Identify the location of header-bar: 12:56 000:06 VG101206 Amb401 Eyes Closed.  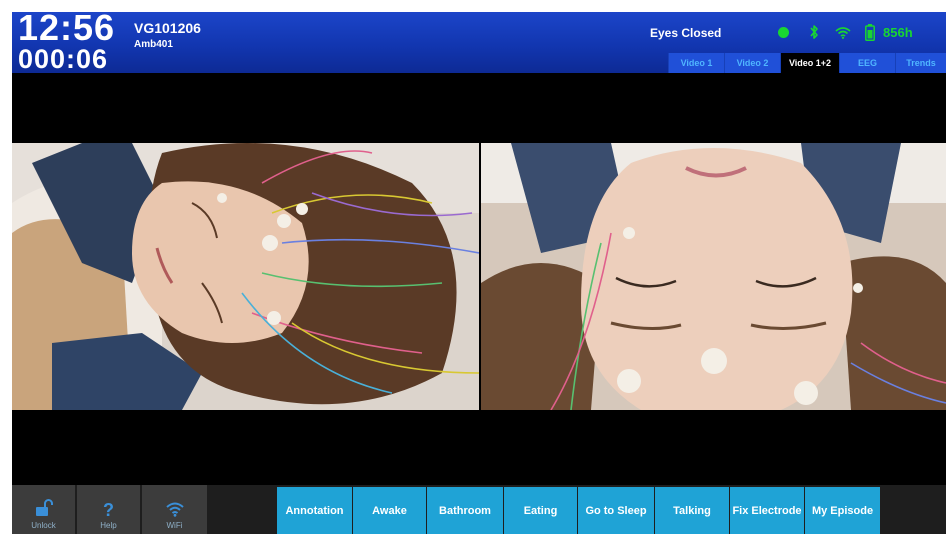
(479, 42).